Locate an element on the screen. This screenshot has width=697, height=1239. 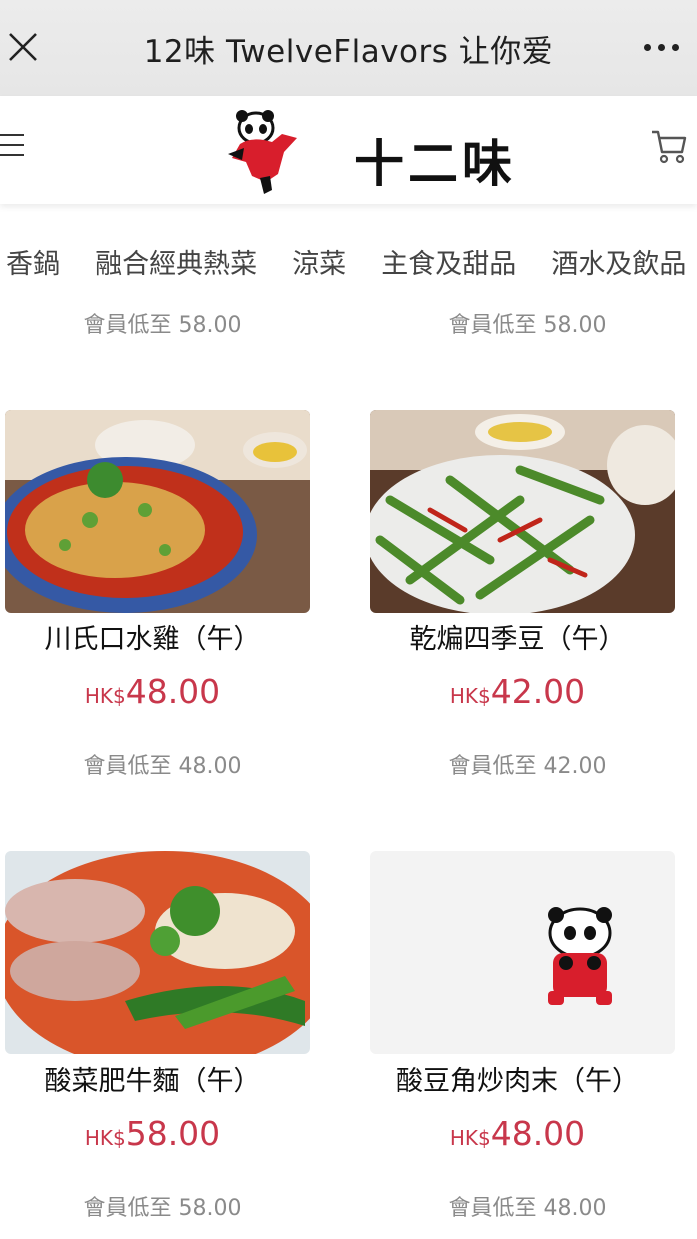
brand-logo: 十二味 is located at coordinates (385, 151).